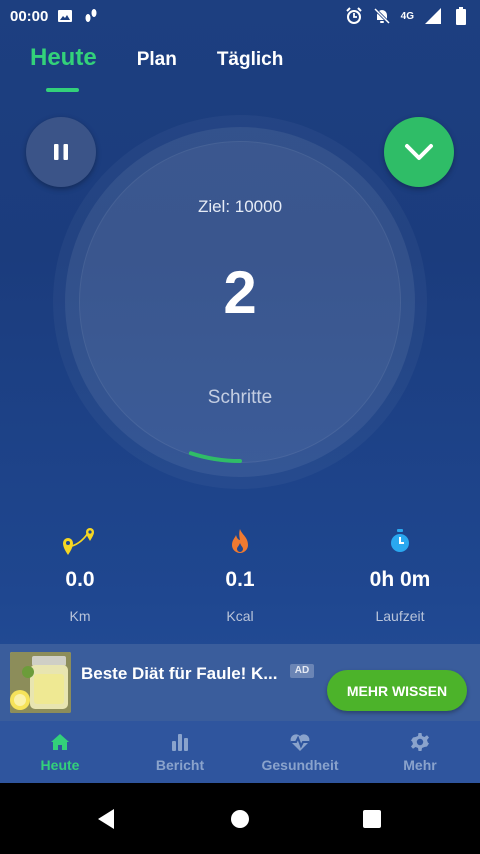 The width and height of the screenshot is (480, 854). Describe the element at coordinates (300, 765) in the screenshot. I see `nav-label-gesundheit: Gesundheit` at that location.